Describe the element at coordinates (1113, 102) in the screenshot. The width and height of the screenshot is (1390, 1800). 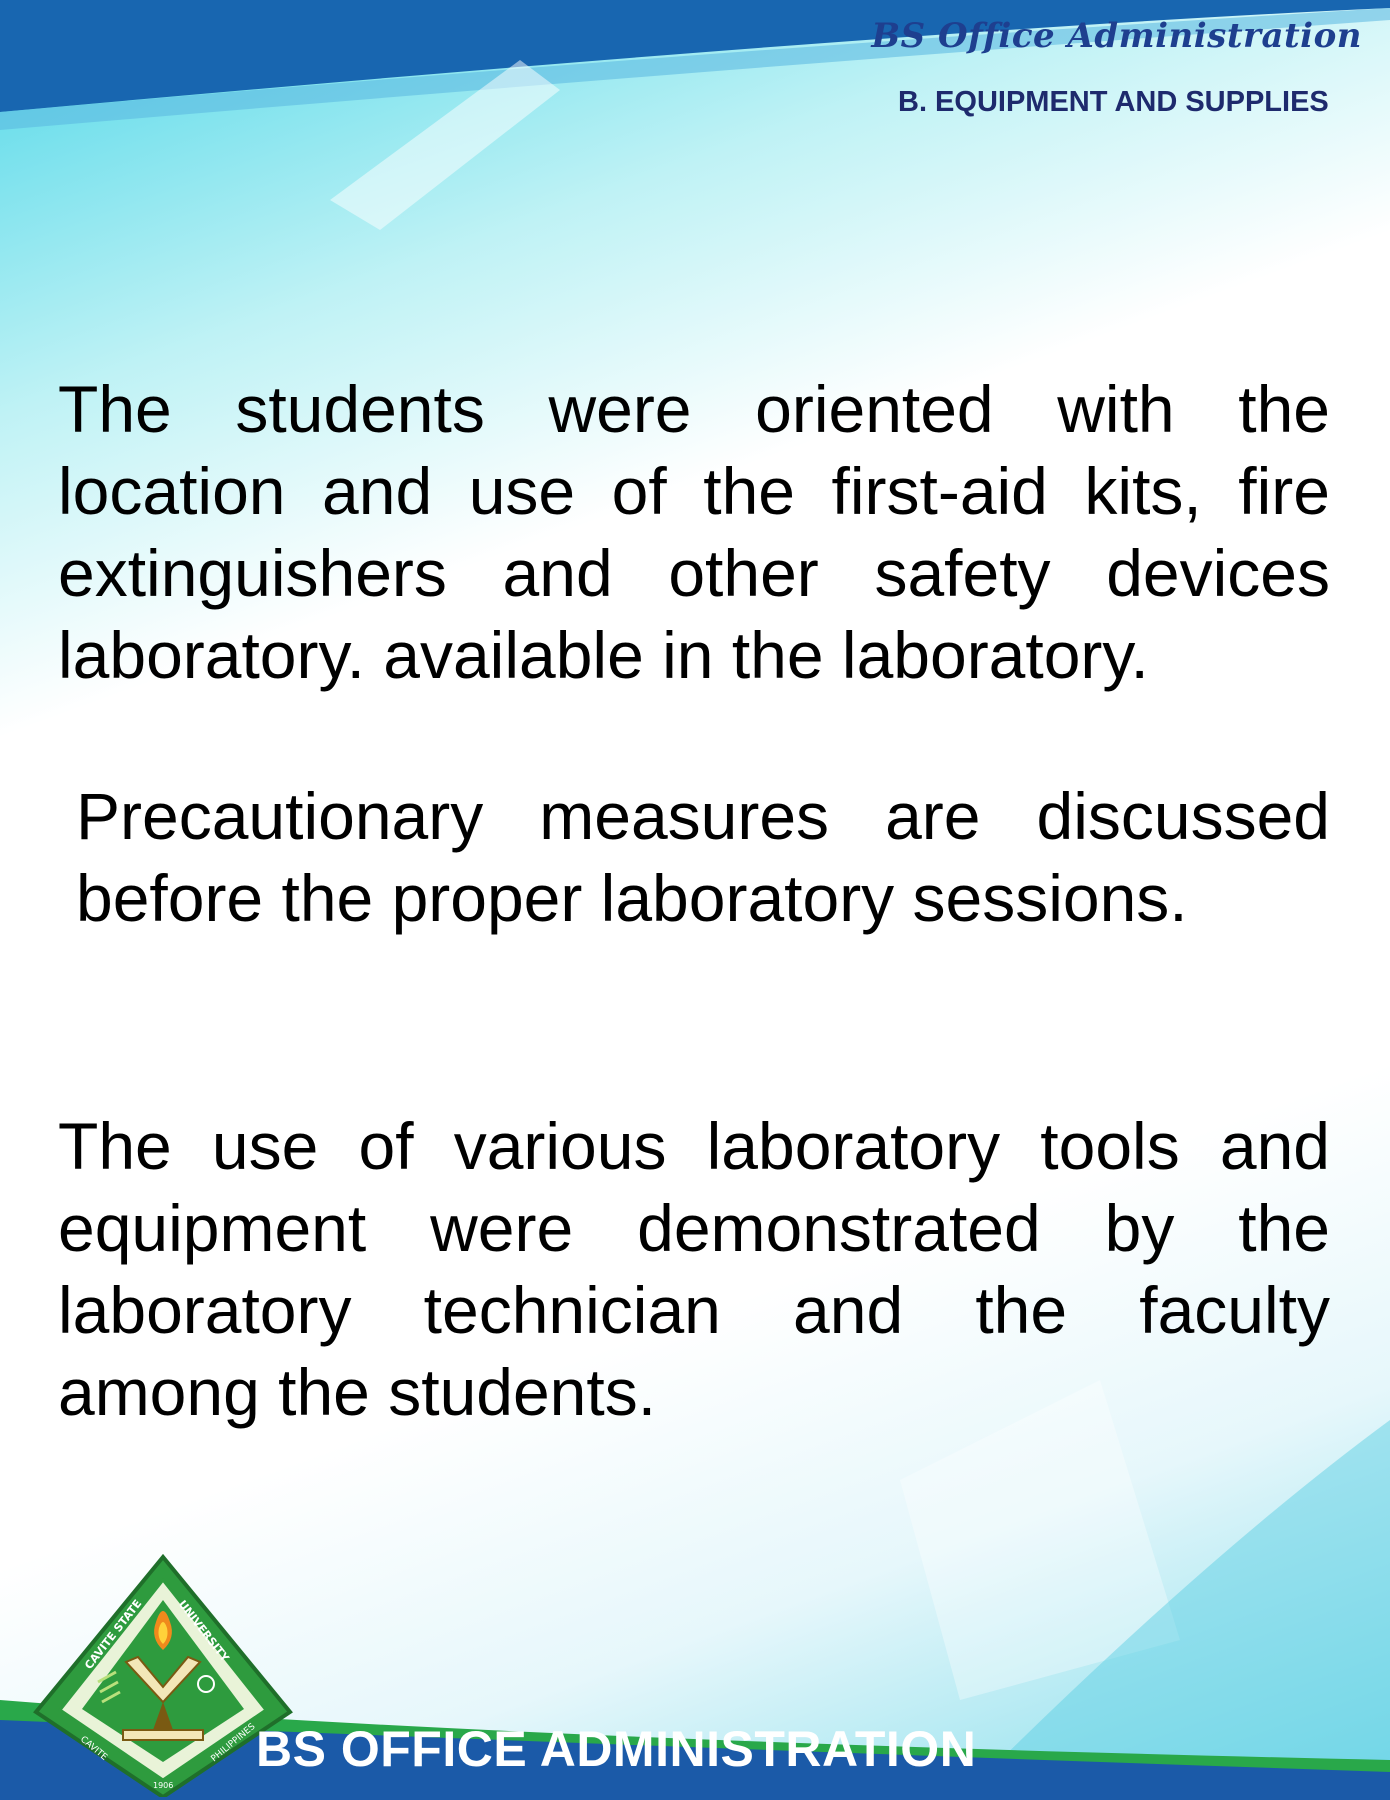
I see `section-title: B. EQUIPMENT AND SUPPLIES` at that location.